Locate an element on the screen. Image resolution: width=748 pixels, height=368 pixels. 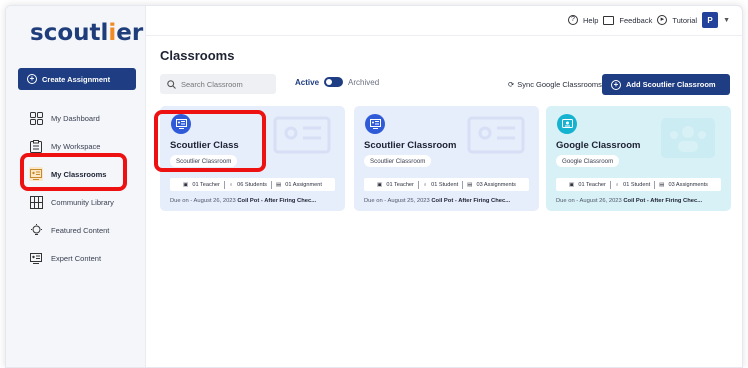
card-title: Scoutlier Classroom is located at coordinates (410, 145).